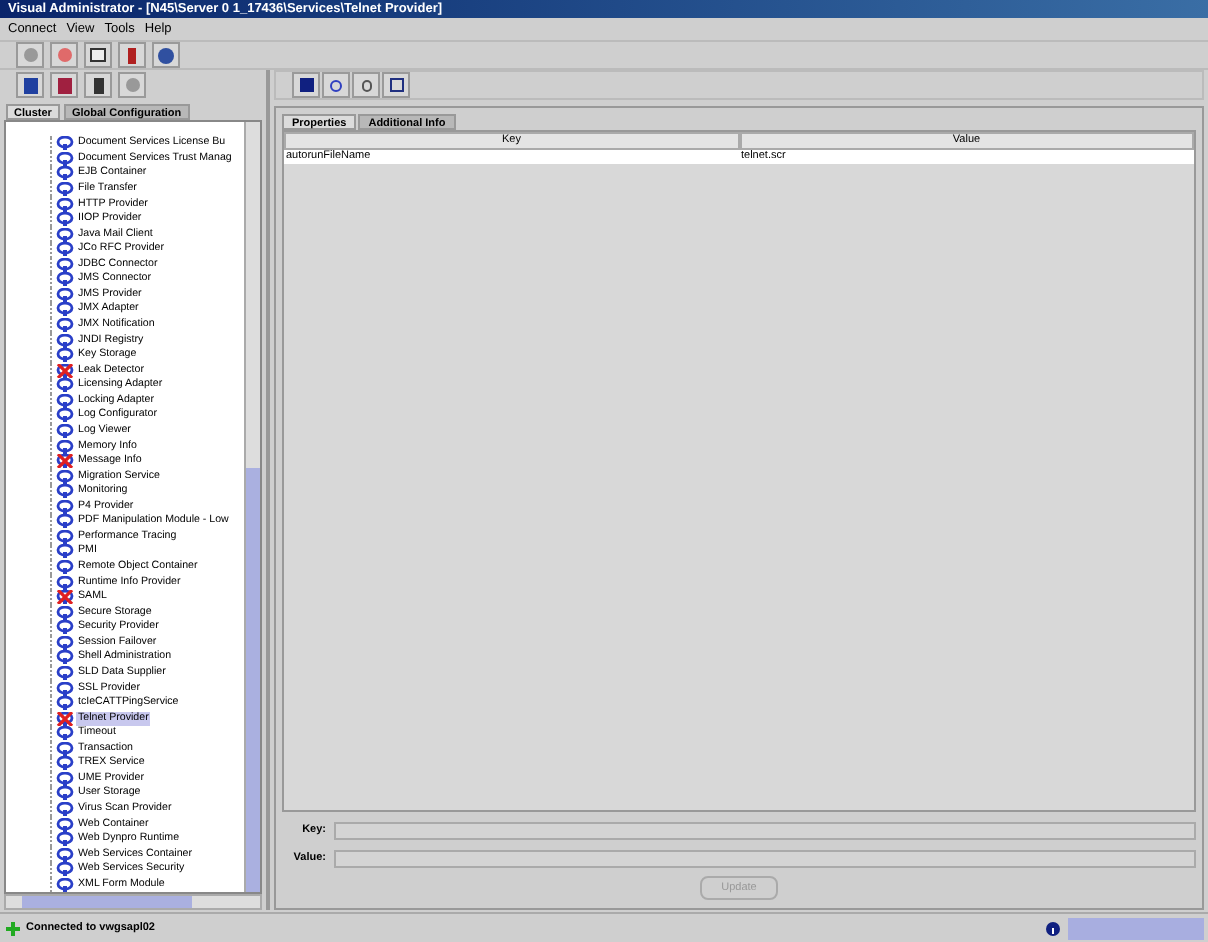 The image size is (1208, 942). I want to click on window-icon, so click(98, 55).